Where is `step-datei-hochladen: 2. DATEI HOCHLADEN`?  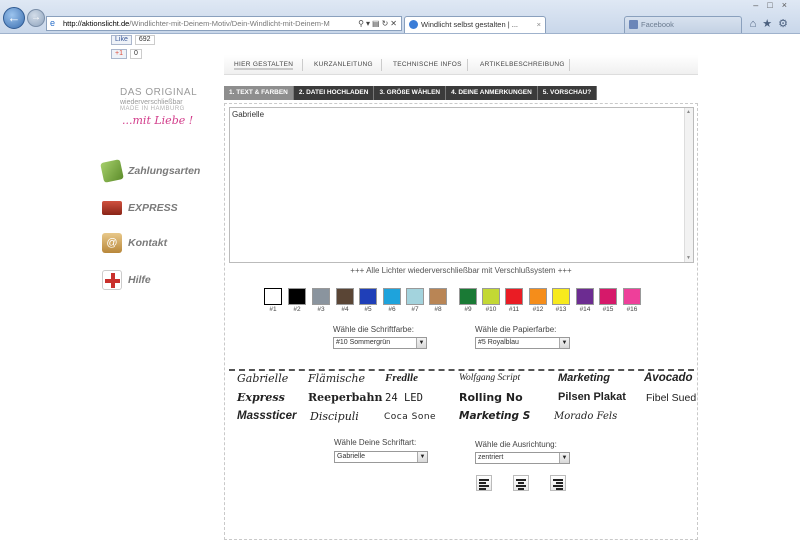 step-datei-hochladen: 2. DATEI HOCHLADEN is located at coordinates (334, 93).